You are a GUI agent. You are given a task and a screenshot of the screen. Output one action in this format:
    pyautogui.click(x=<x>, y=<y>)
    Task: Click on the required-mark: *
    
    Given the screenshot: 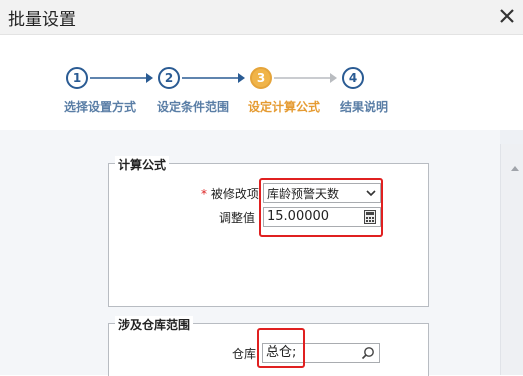 What is the action you would take?
    pyautogui.click(x=204, y=194)
    